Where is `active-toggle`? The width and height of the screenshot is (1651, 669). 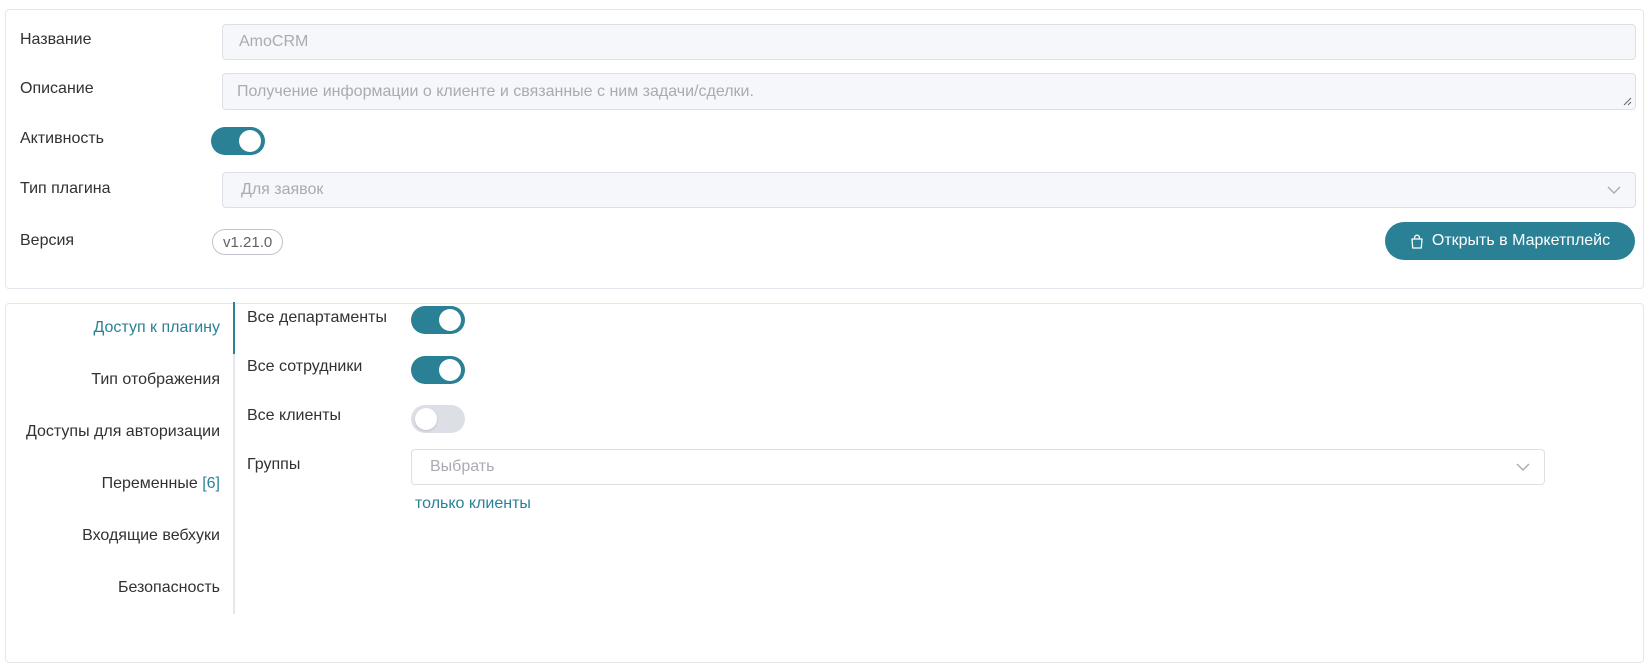
active-toggle is located at coordinates (238, 141).